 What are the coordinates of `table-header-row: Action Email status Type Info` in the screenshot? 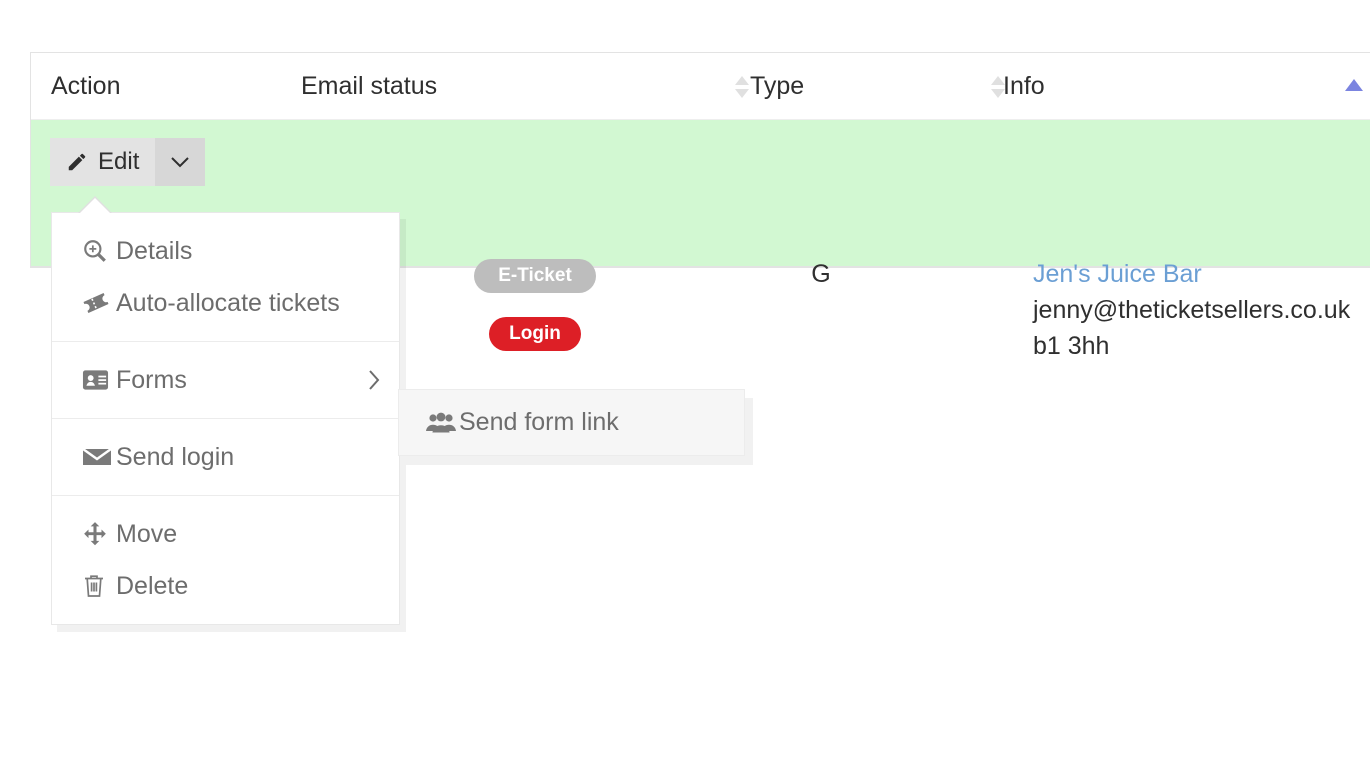 It's located at (700, 86).